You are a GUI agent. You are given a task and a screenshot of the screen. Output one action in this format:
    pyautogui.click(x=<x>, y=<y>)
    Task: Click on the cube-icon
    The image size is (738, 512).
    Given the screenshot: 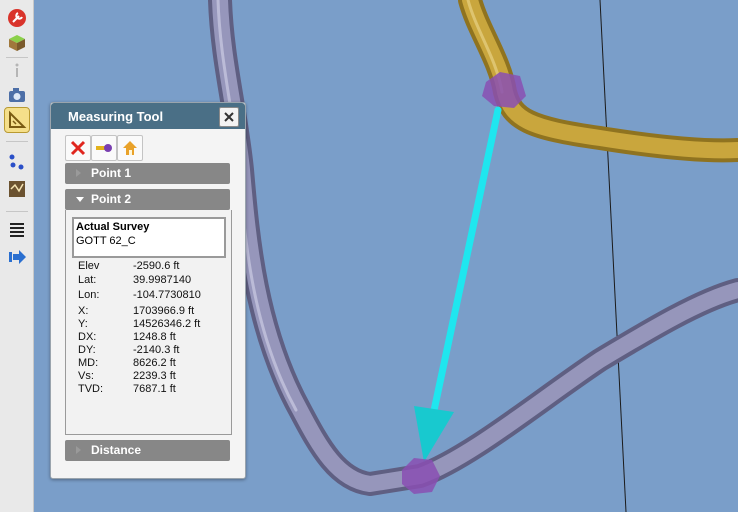 What is the action you would take?
    pyautogui.click(x=17, y=43)
    